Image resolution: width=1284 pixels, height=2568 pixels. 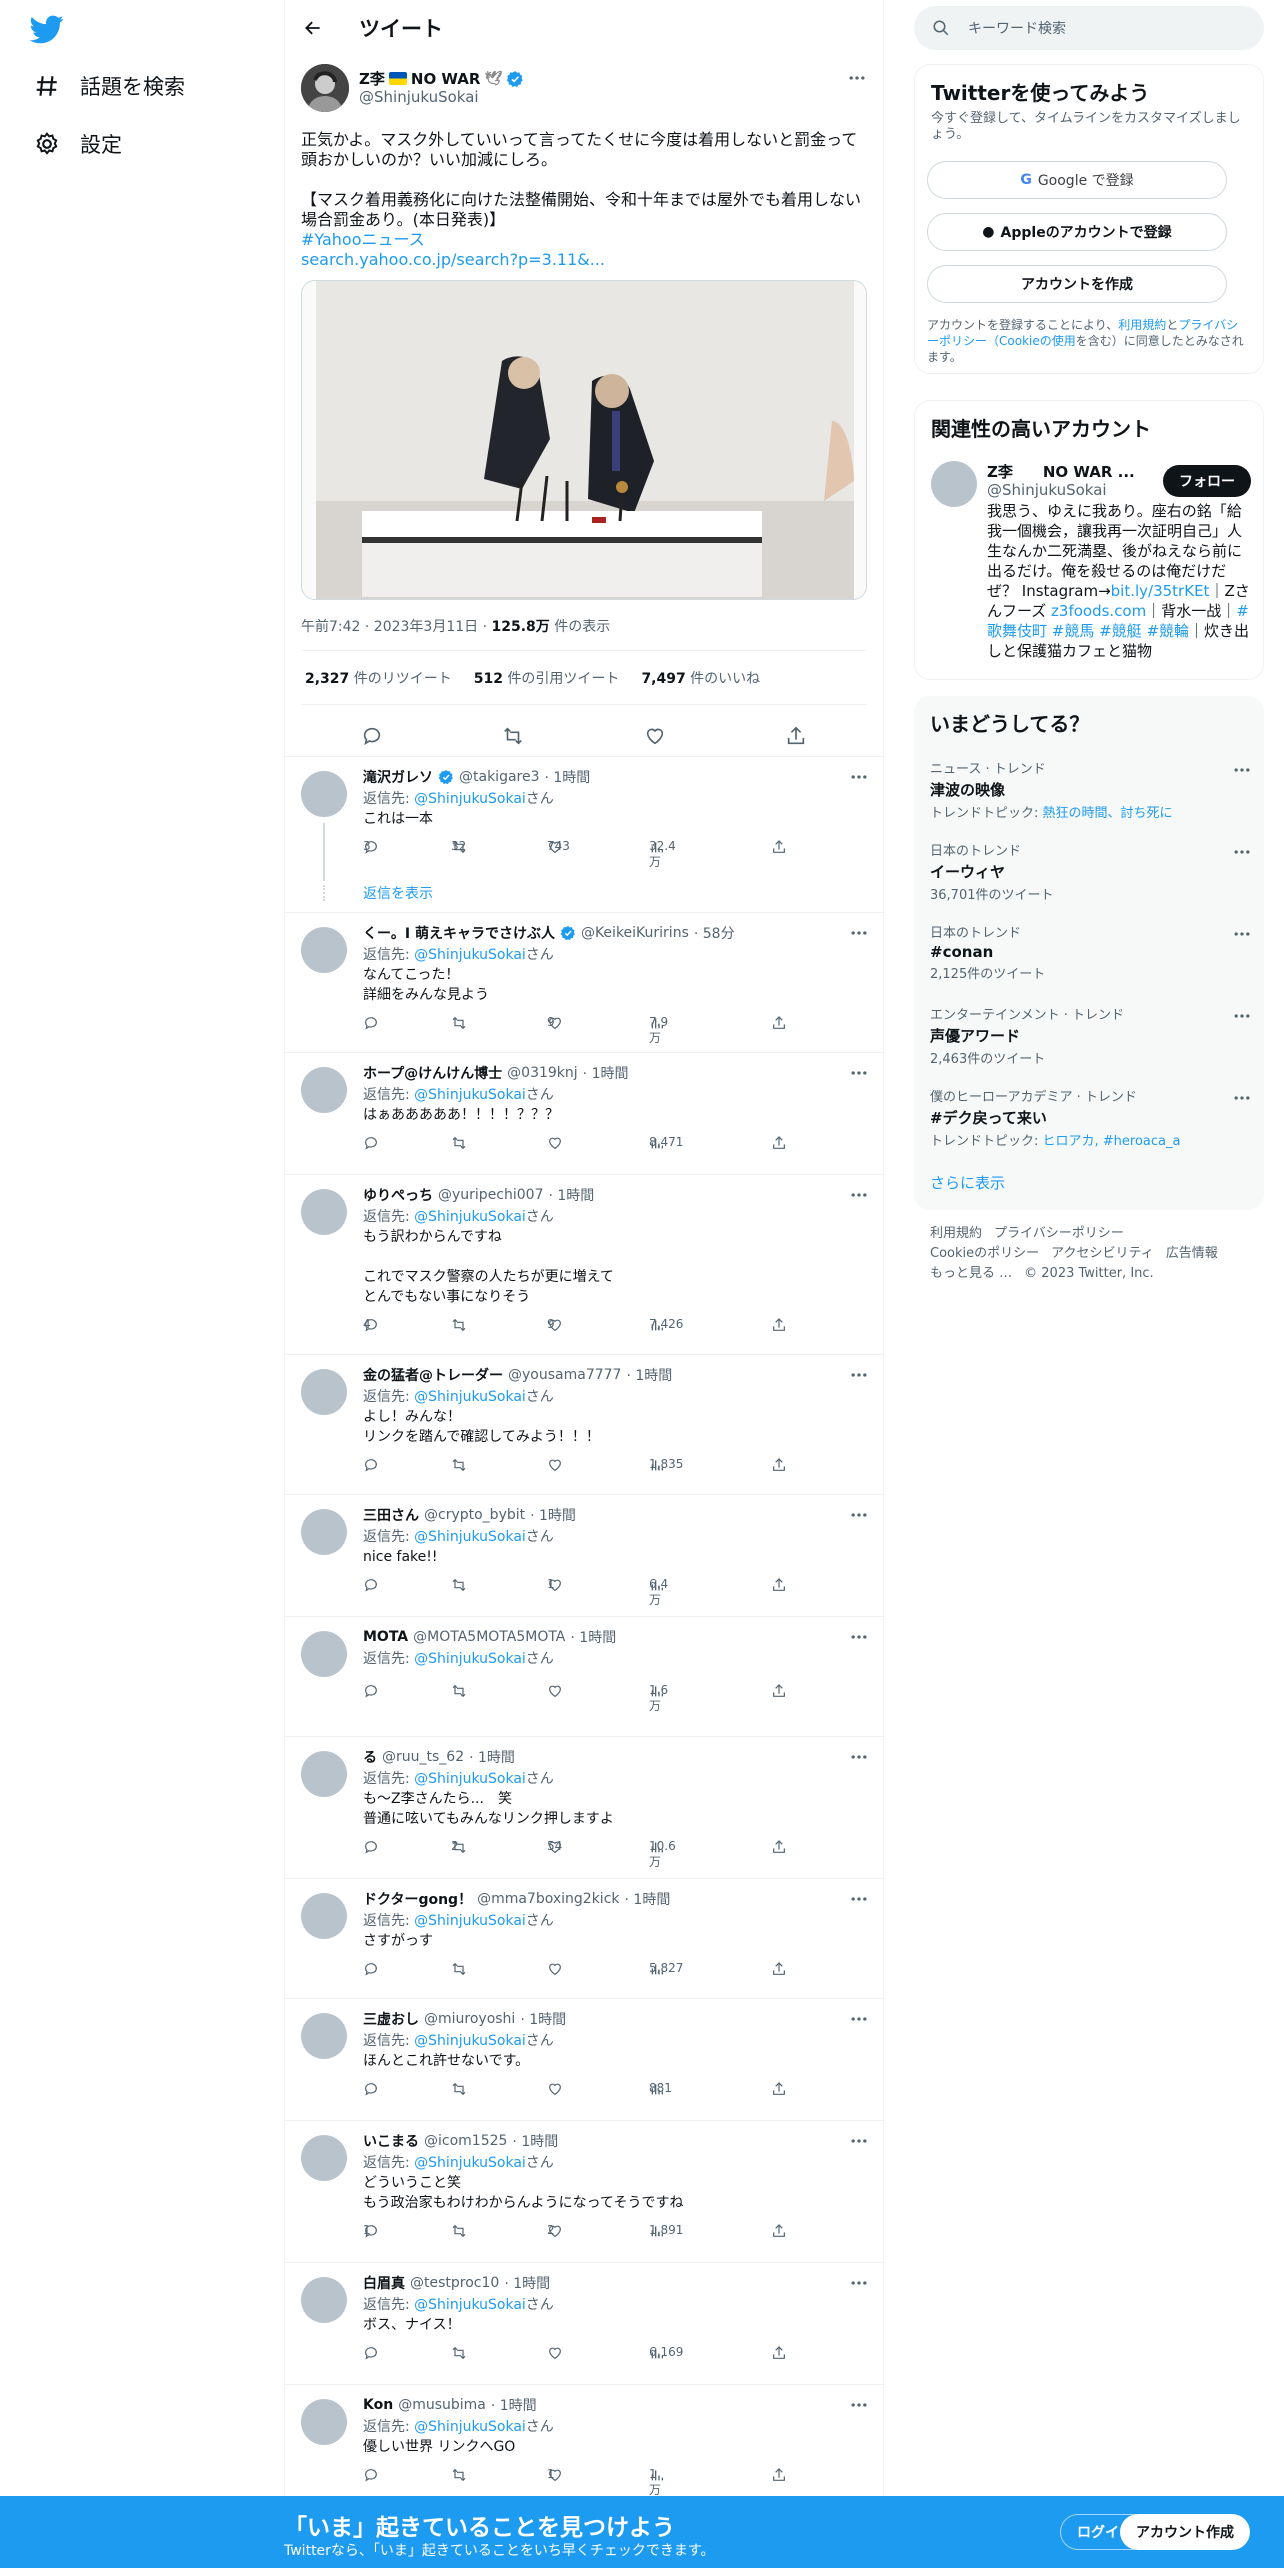 What do you see at coordinates (796, 736) in the screenshot?
I see `share-icon` at bounding box center [796, 736].